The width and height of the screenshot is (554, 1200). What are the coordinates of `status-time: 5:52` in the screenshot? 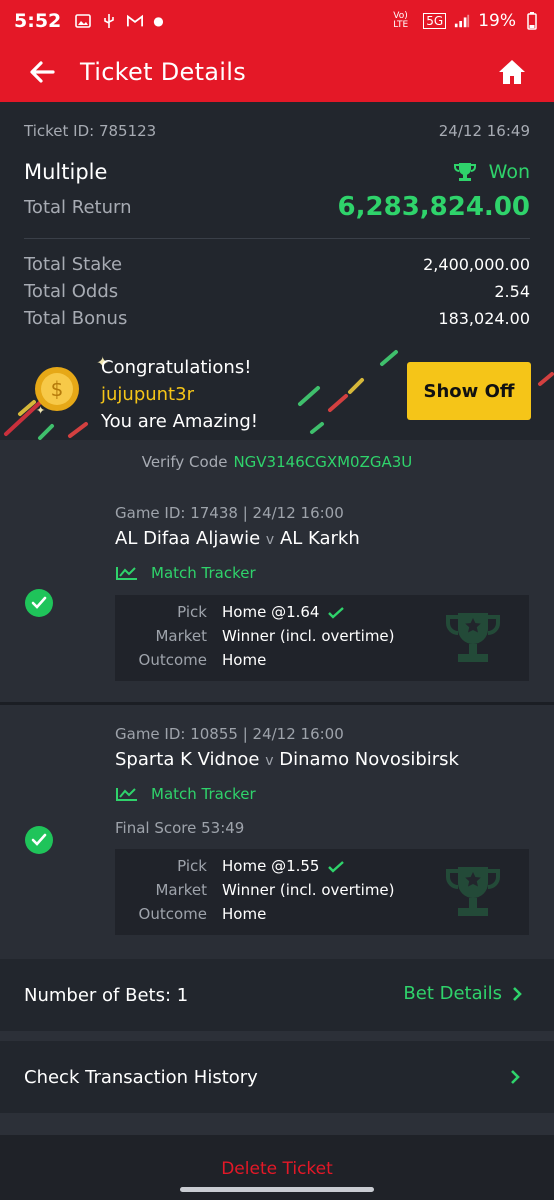 It's located at (38, 21).